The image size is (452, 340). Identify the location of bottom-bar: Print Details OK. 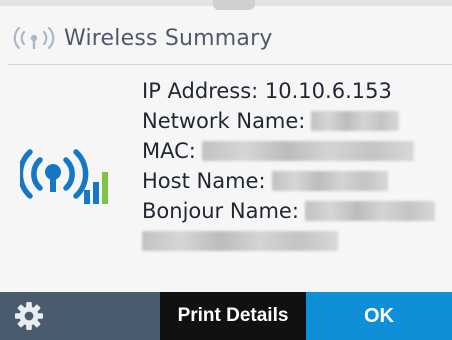
(226, 316).